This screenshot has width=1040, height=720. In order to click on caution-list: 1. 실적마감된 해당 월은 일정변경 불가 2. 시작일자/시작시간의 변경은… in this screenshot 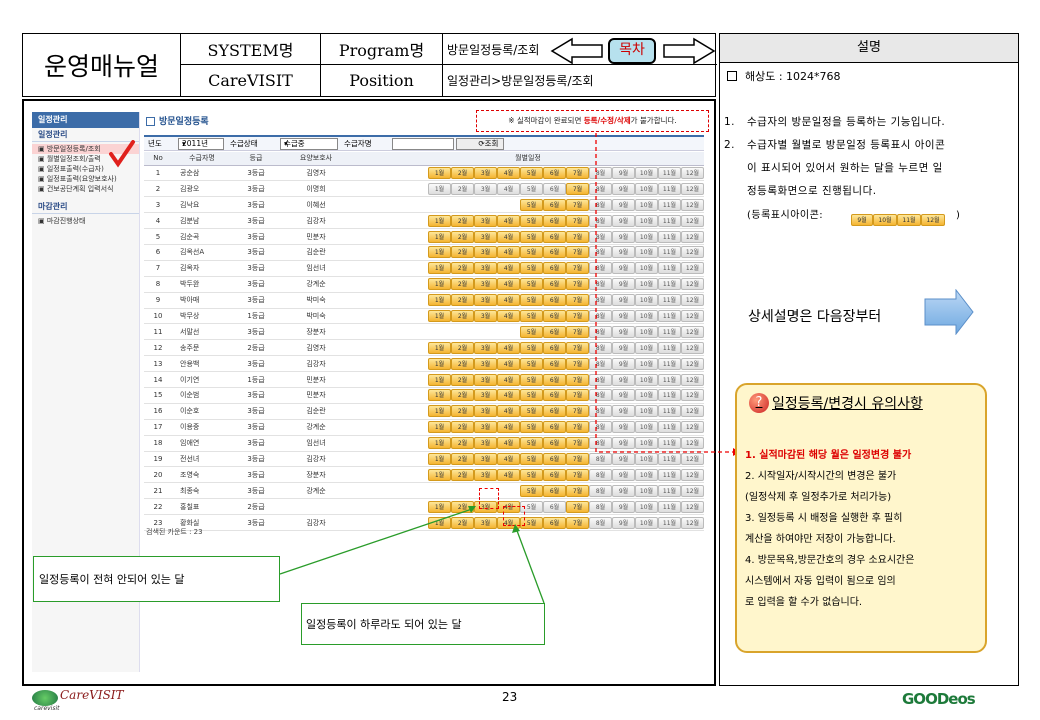, I will do `click(829, 529)`.